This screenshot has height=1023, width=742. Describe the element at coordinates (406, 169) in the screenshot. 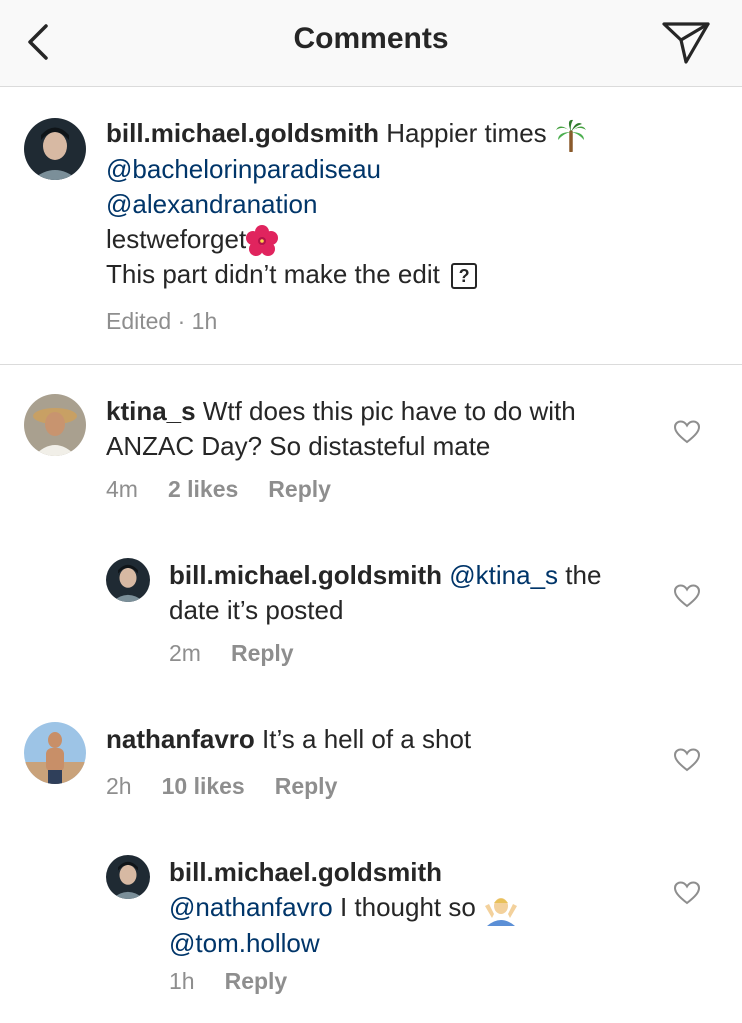

I see `mention-link: @bachelorinparadiseau` at that location.